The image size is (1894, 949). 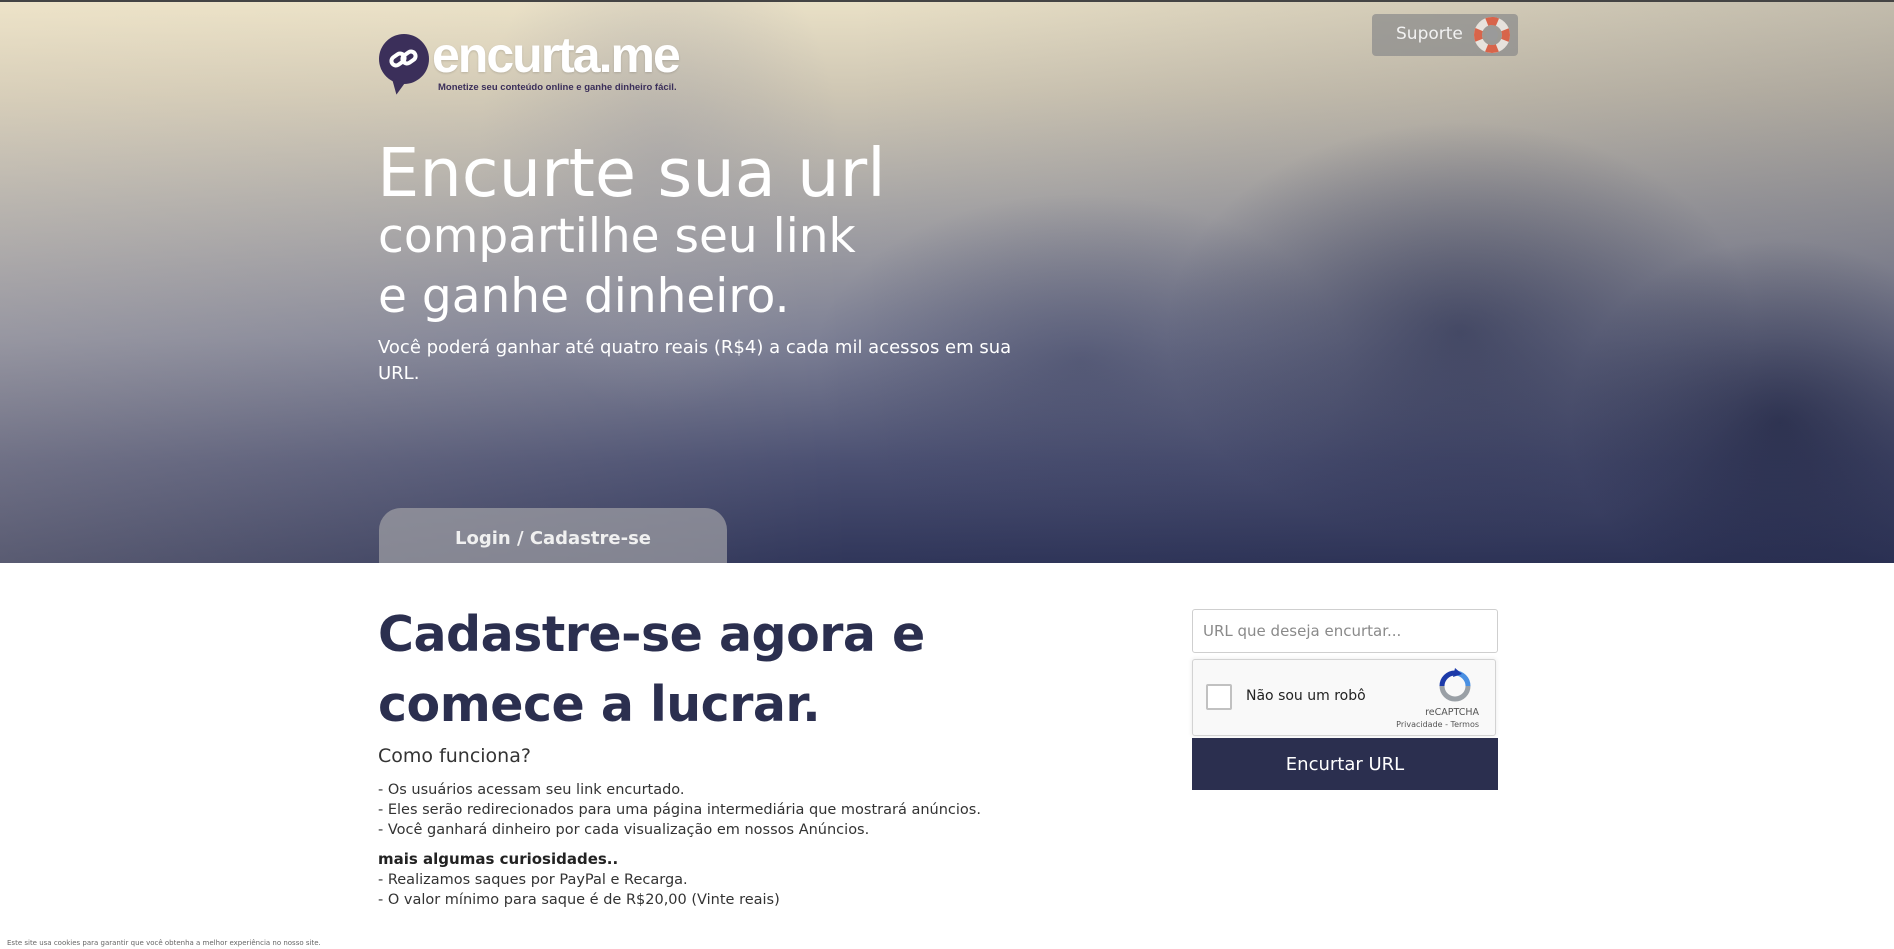 I want to click on lifebuoy-icon, so click(x=1492, y=35).